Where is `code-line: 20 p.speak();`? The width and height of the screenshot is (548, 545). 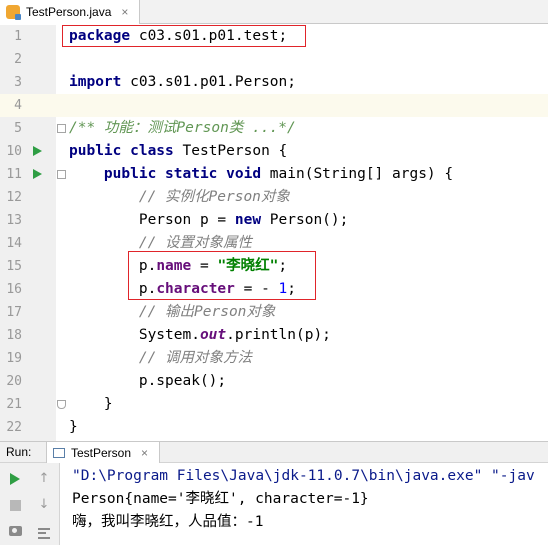 code-line: 20 p.speak(); is located at coordinates (274, 381).